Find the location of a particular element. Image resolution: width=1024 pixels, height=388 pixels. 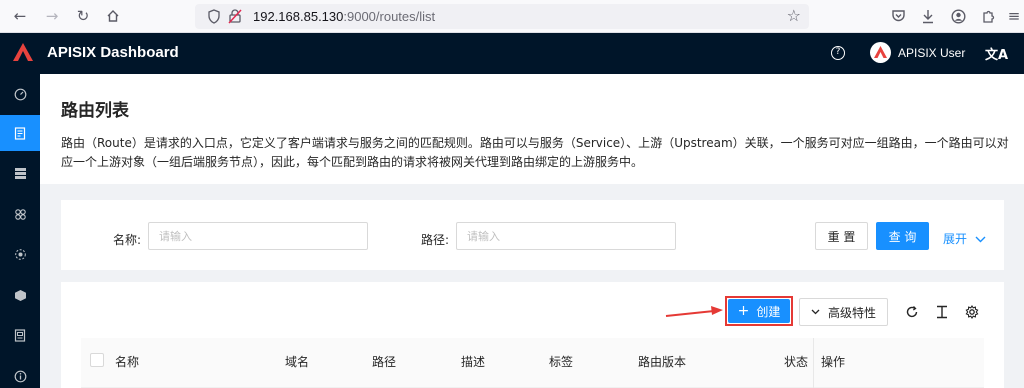

column-header-name: 名称 is located at coordinates (127, 361).